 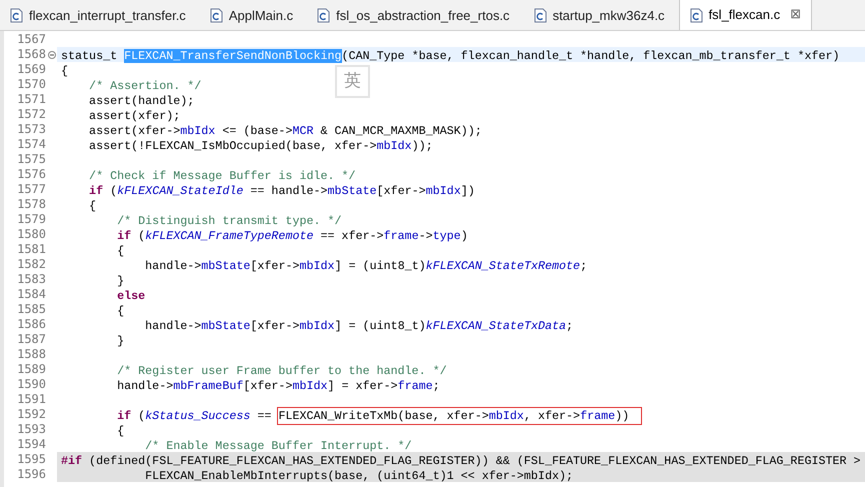 I want to click on code-line: /* Register user Frame buffer to the handle. */, so click(x=281, y=371).